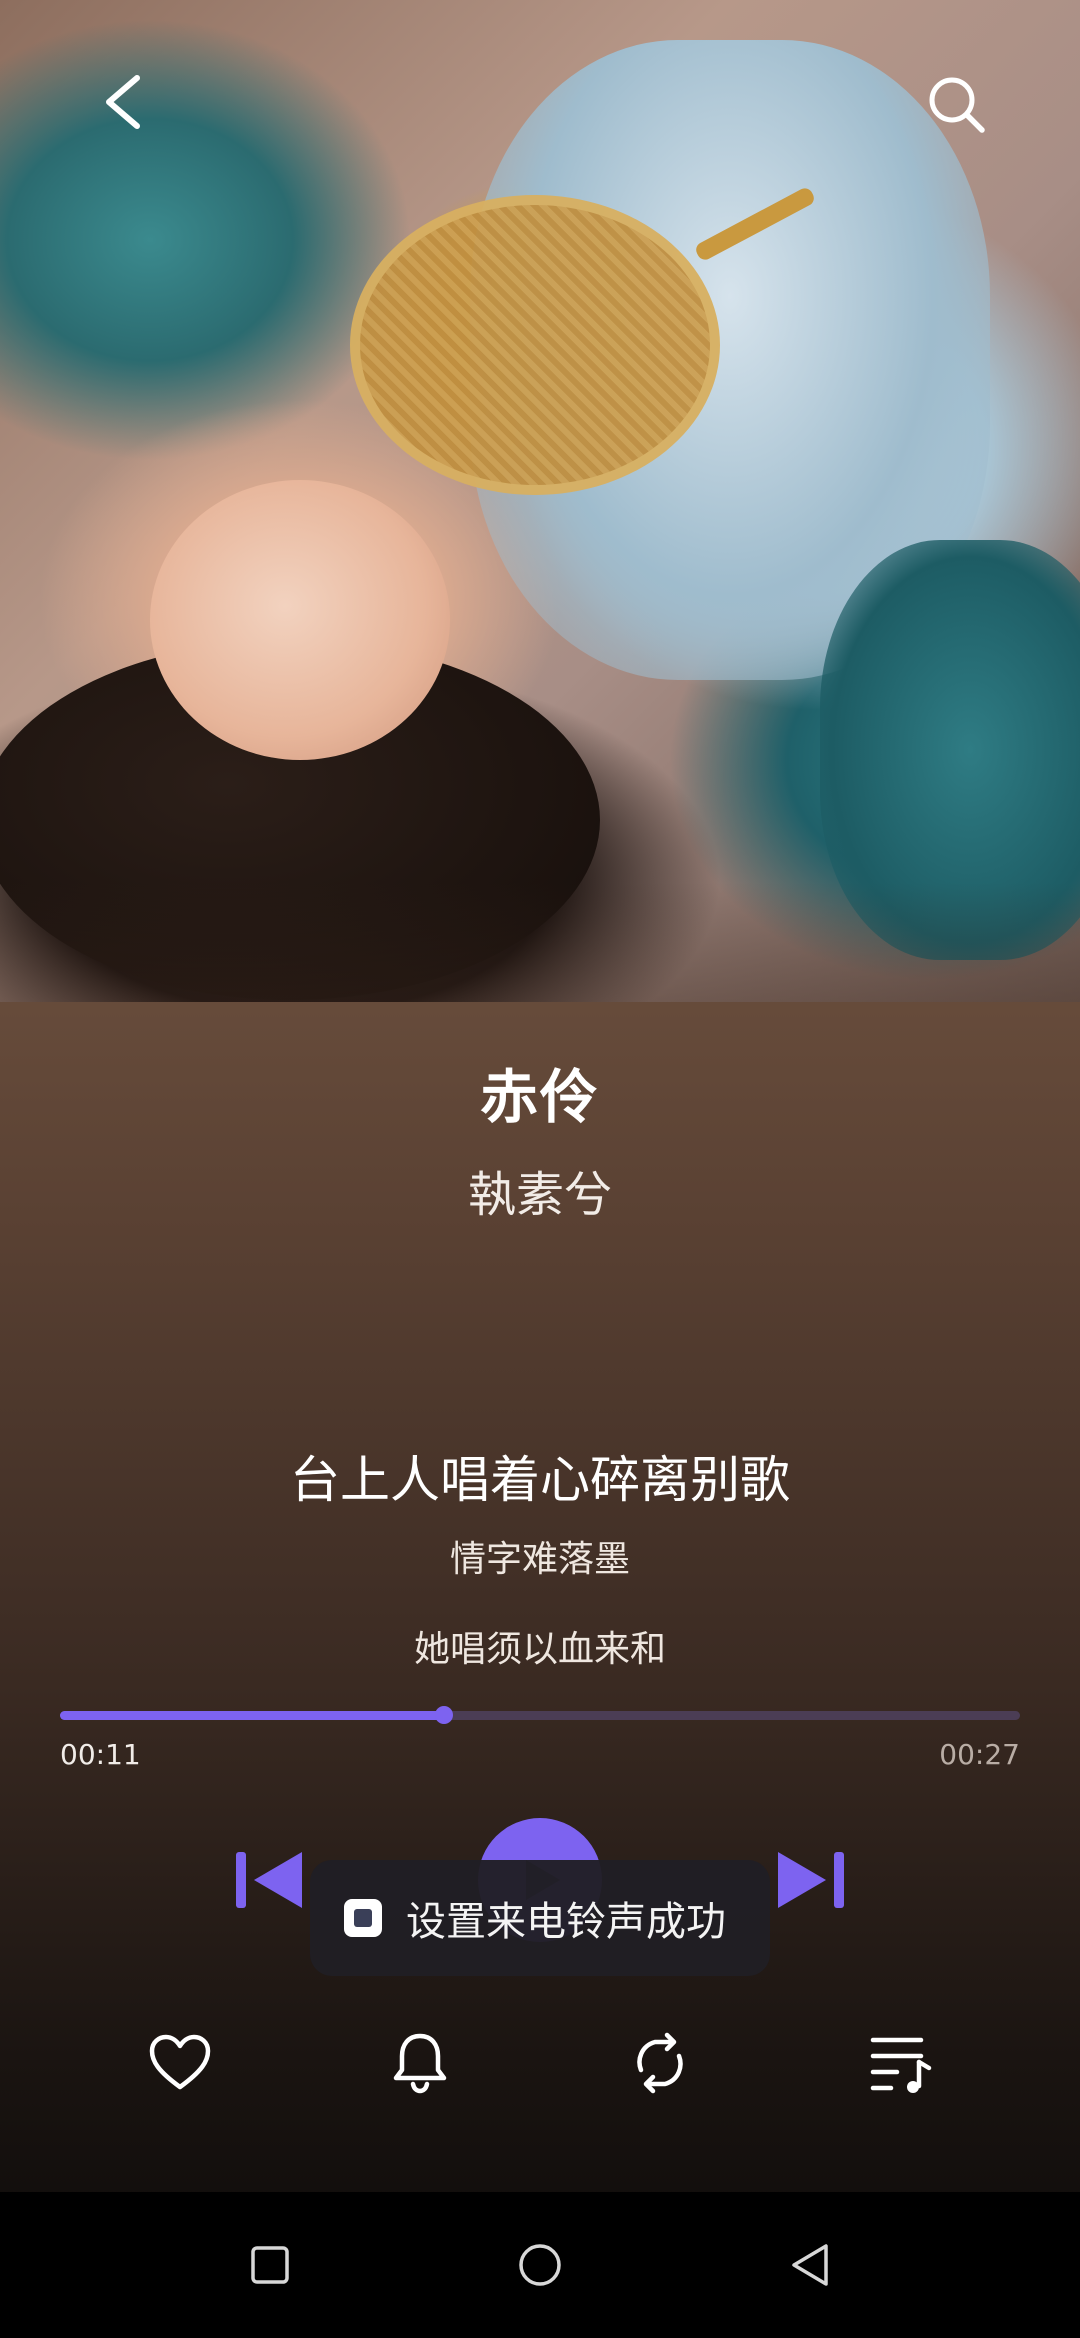 The height and width of the screenshot is (2338, 1080). What do you see at coordinates (540, 1556) in the screenshot?
I see `lyric-line-next: 情字难落墨` at bounding box center [540, 1556].